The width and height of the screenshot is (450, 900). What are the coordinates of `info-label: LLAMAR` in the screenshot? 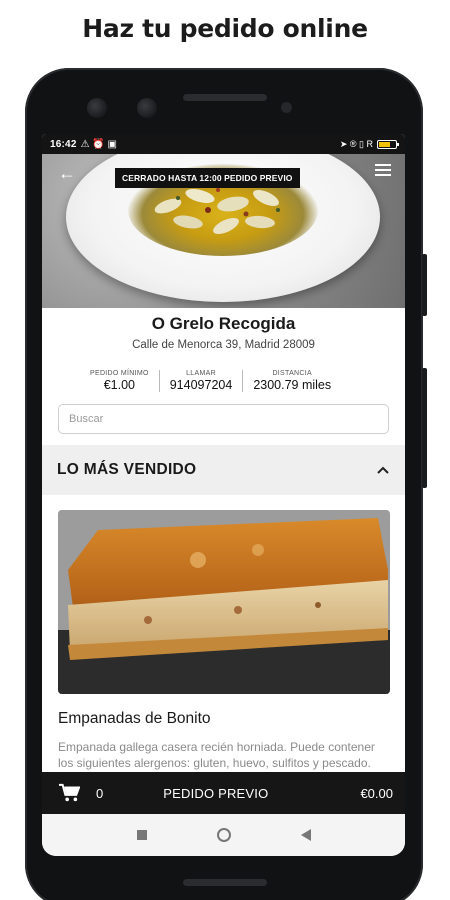 It's located at (201, 373).